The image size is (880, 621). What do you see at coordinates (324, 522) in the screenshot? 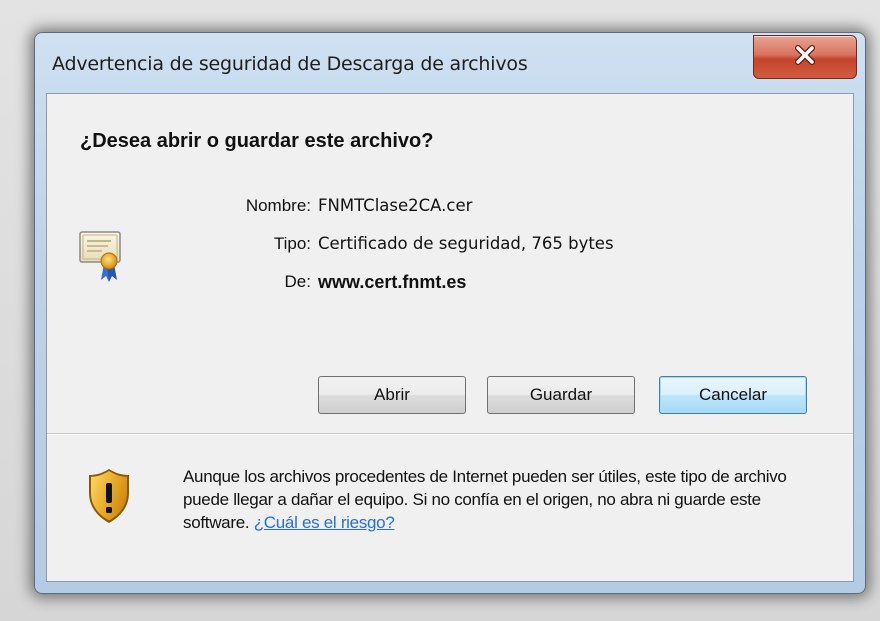
I see `risk-info-link: ¿Cuál es el riesgo?` at bounding box center [324, 522].